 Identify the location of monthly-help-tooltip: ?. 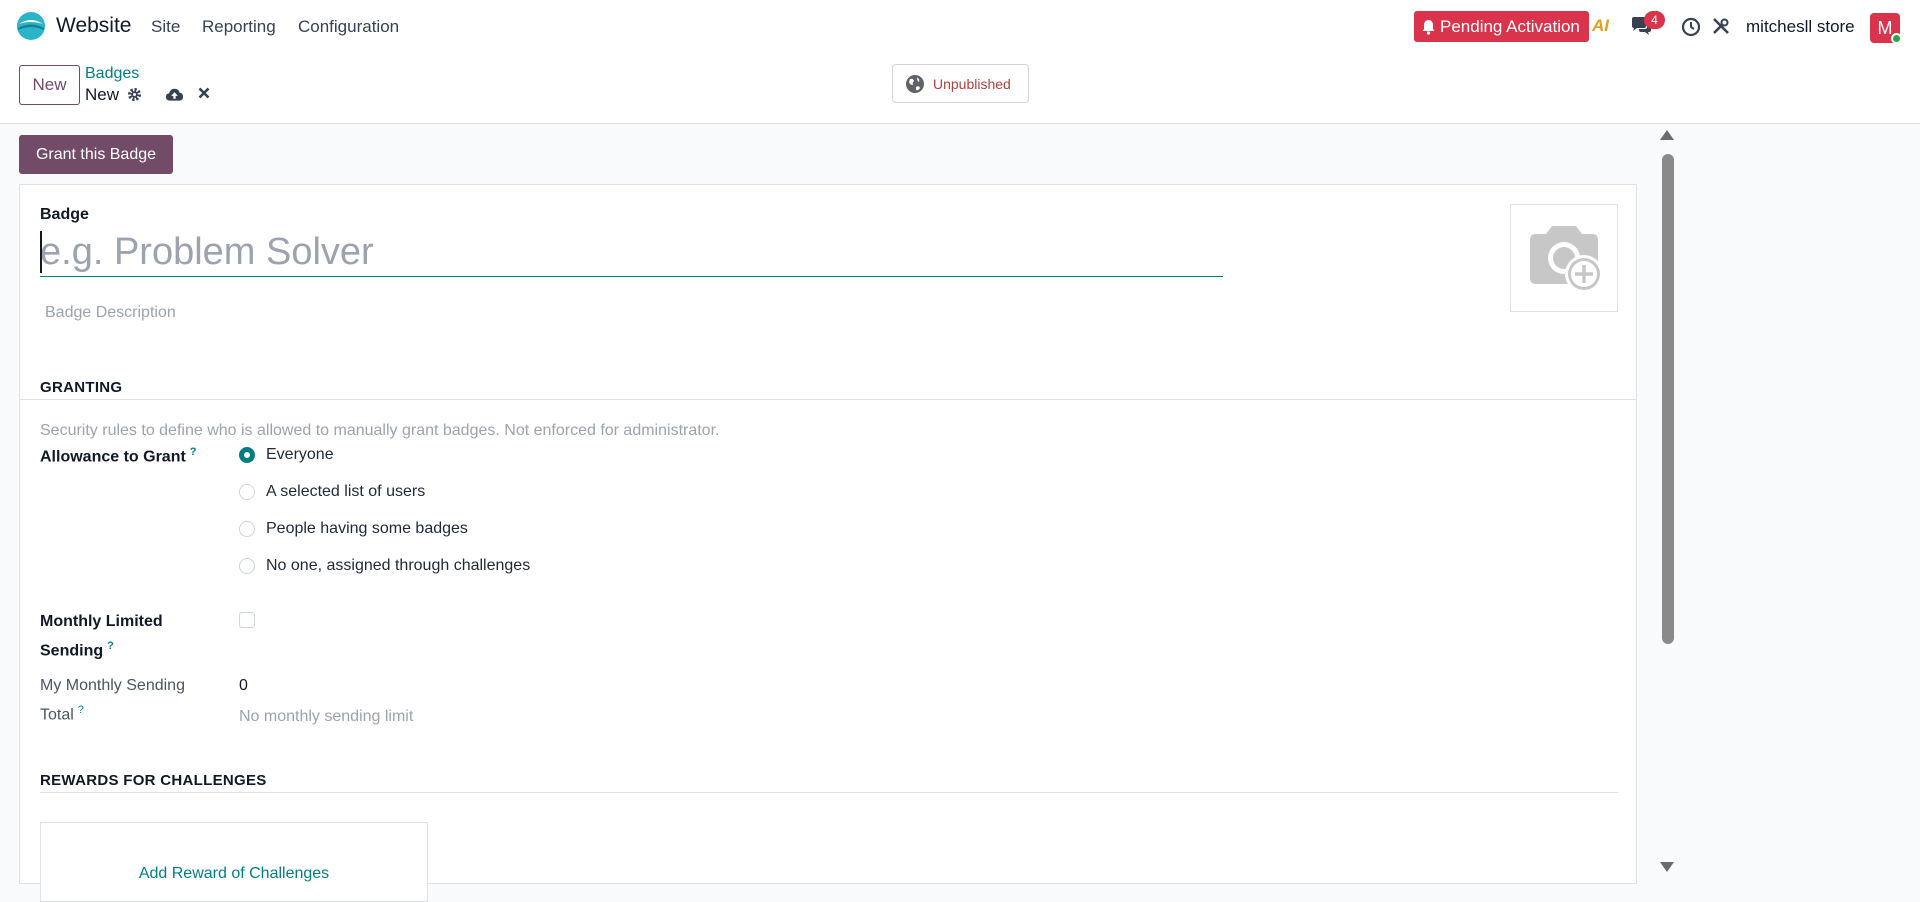
(110, 646).